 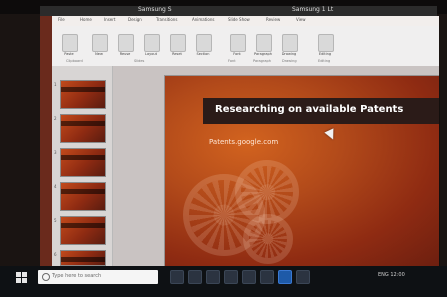 What do you see at coordinates (69, 54) in the screenshot?
I see `paste-label: Paste` at bounding box center [69, 54].